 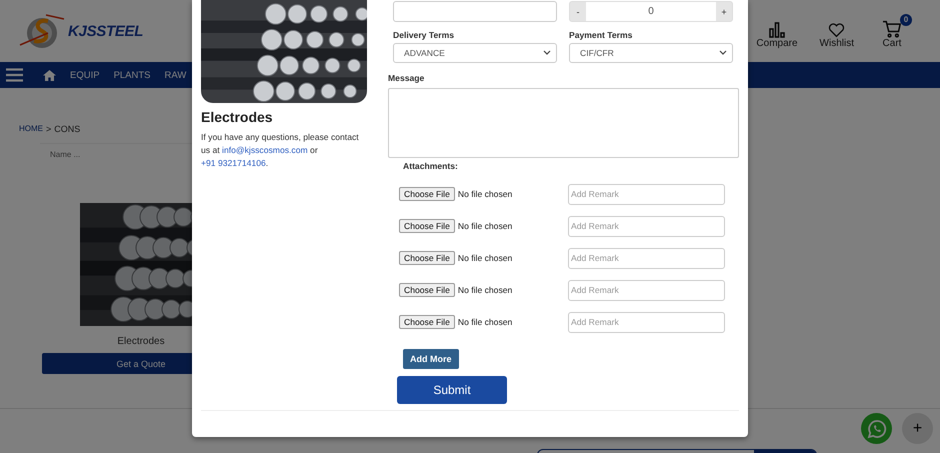 What do you see at coordinates (431, 166) in the screenshot?
I see `field-label: Attachments:` at bounding box center [431, 166].